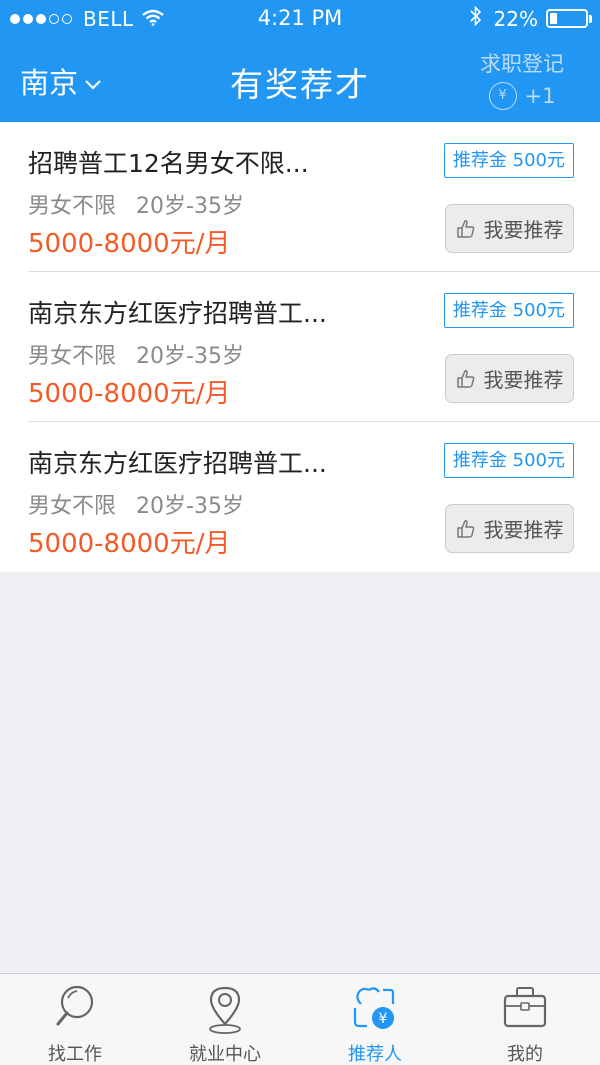 This screenshot has width=600, height=1065. I want to click on status-bar: BELL 4:21 PM 22%, so click(300, 19).